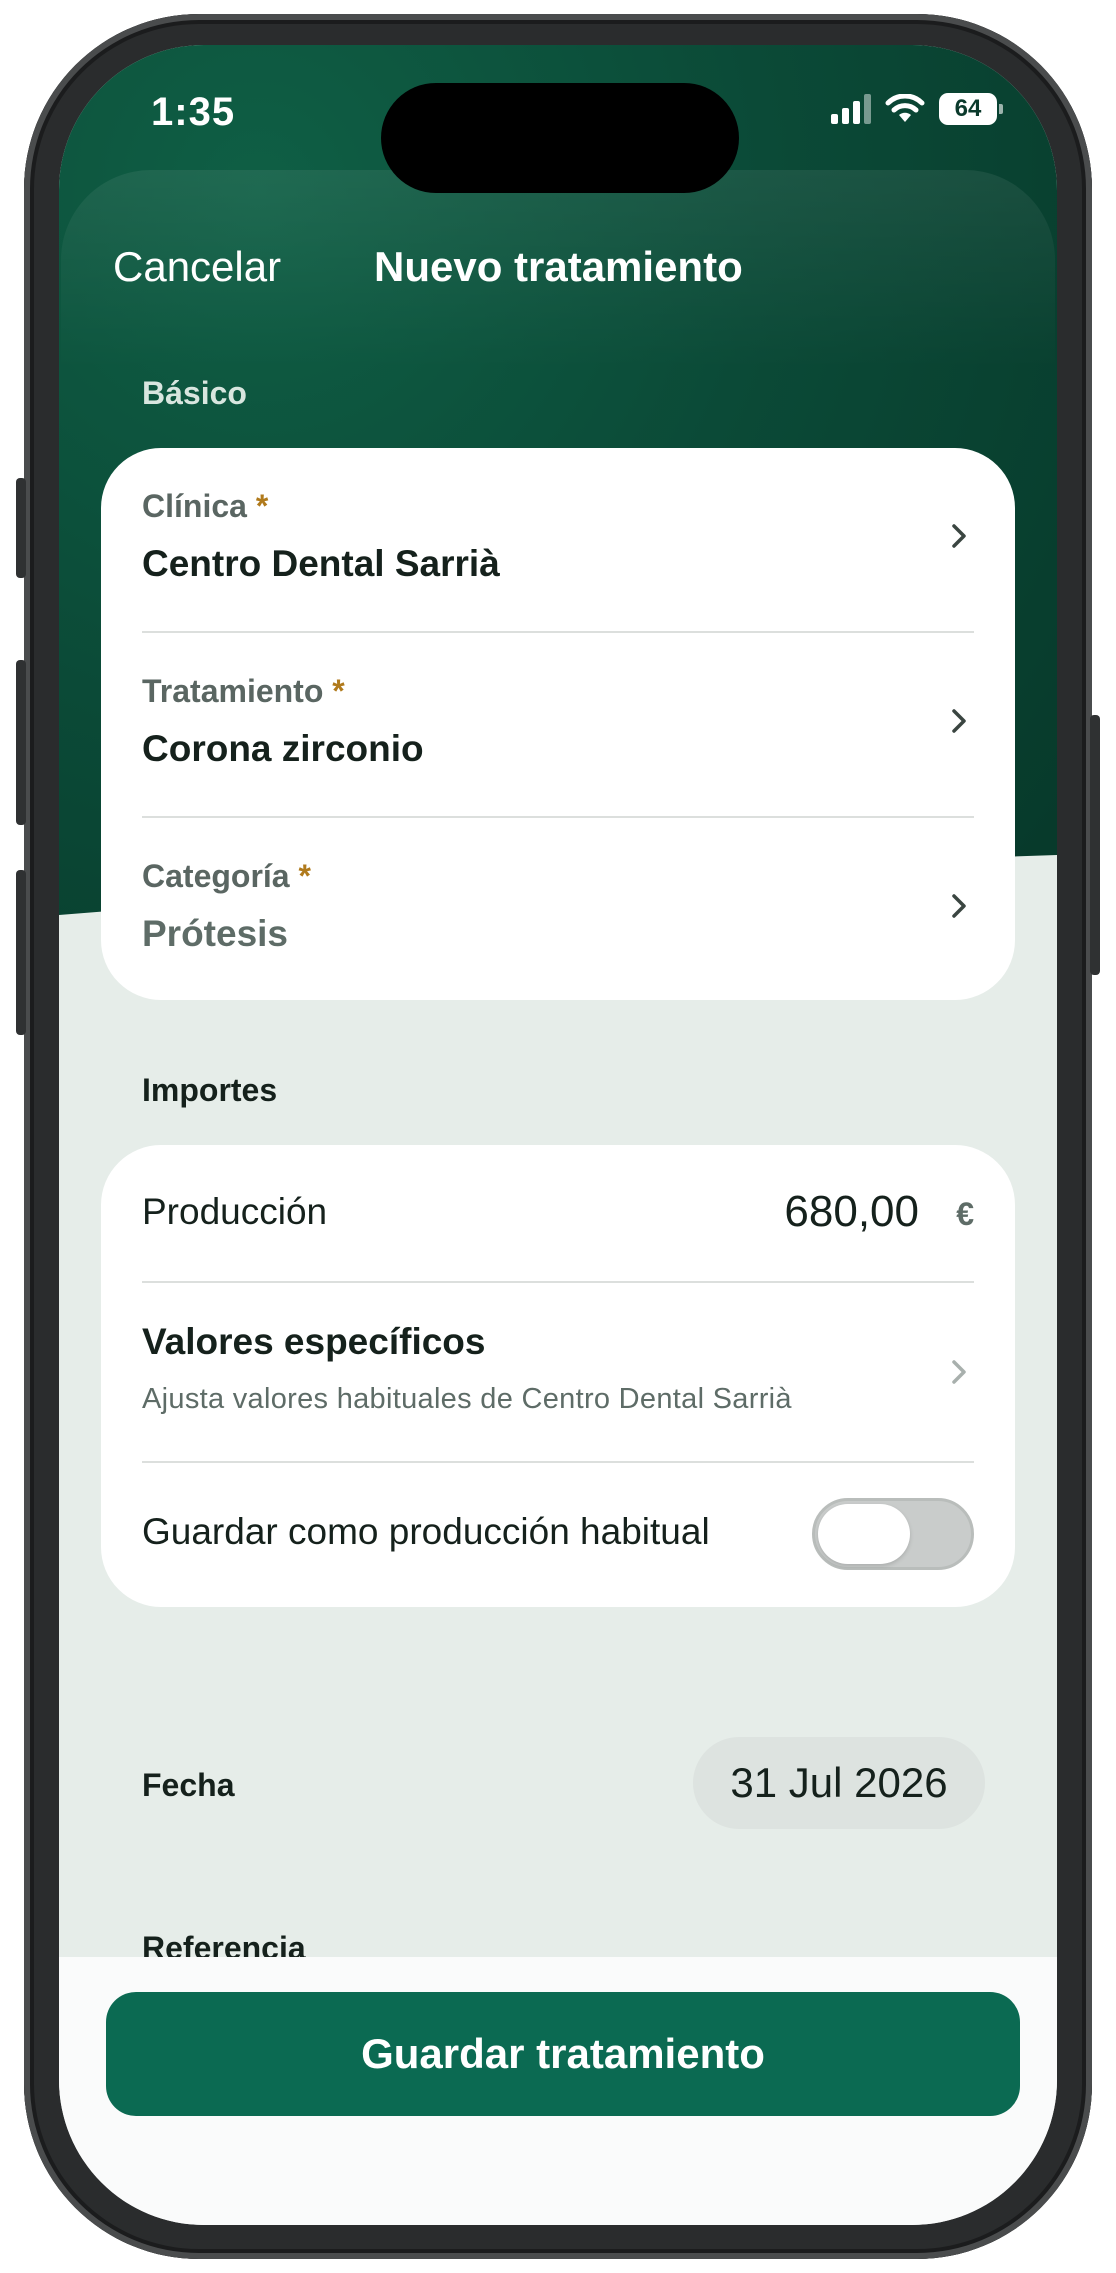 This screenshot has height=2273, width=1116. What do you see at coordinates (21, 528) in the screenshot?
I see `silent-switch` at bounding box center [21, 528].